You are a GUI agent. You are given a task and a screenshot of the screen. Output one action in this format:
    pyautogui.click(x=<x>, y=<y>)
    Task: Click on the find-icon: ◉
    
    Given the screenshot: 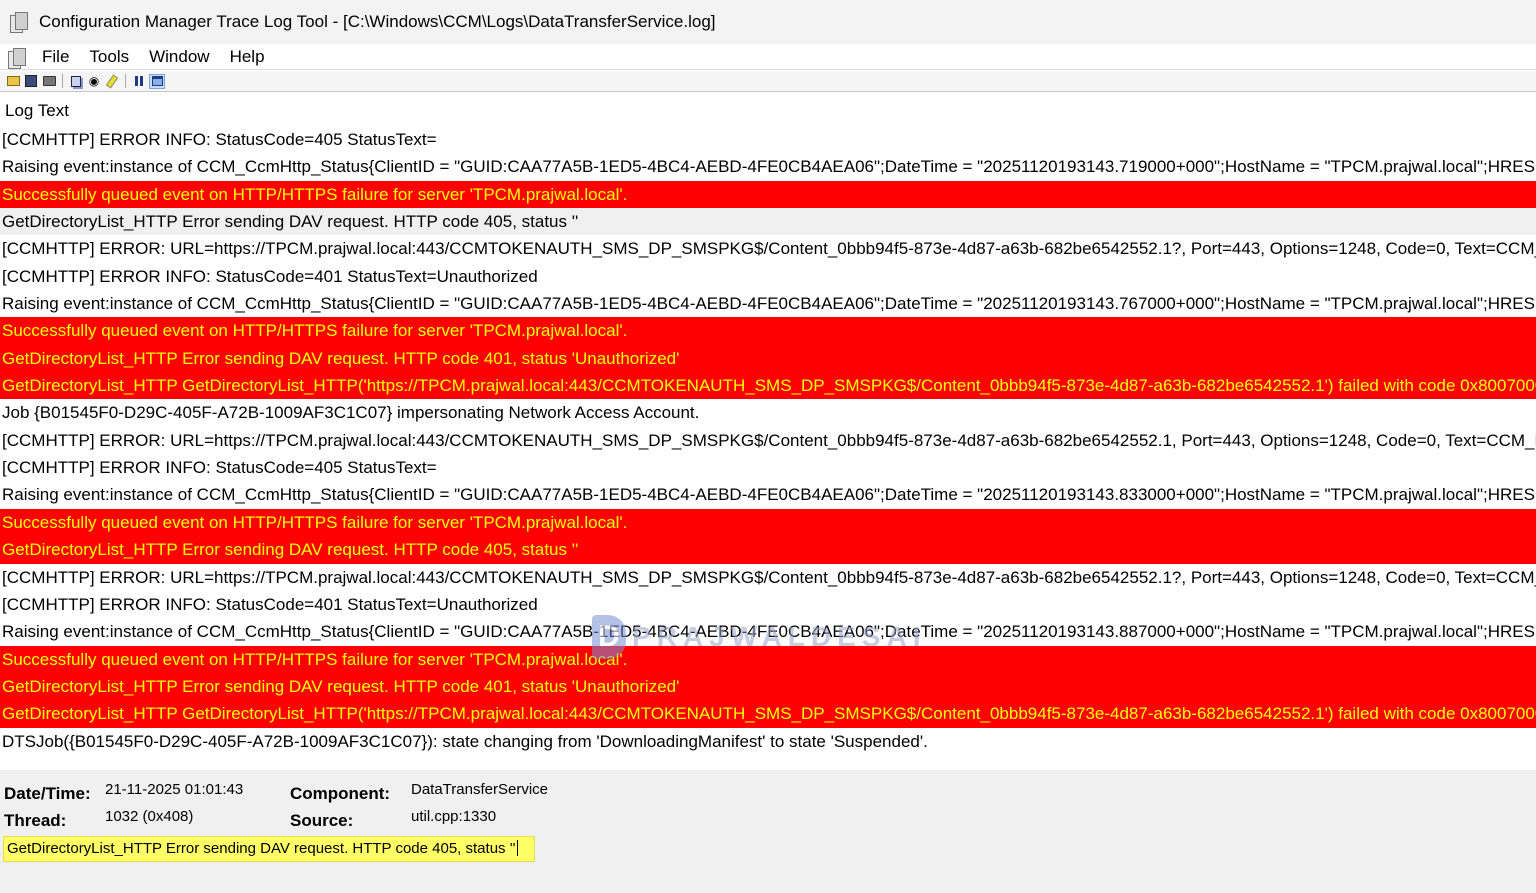 What is the action you would take?
    pyautogui.click(x=94, y=81)
    